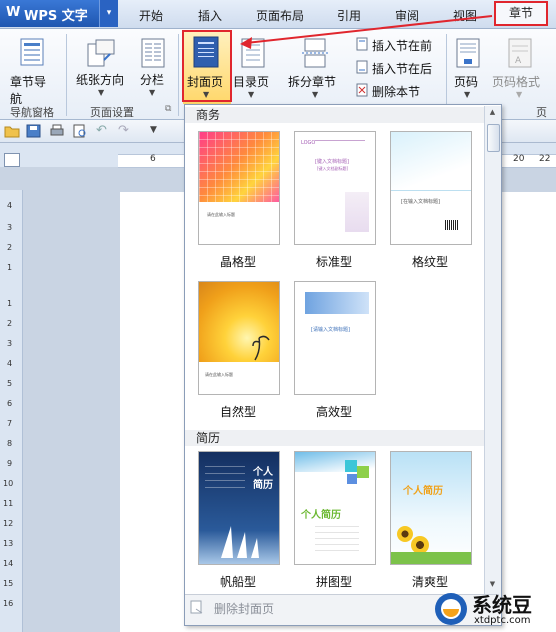  Describe the element at coordinates (431, 188) in the screenshot. I see `template-thumbnail: [在输入文档标题]` at that location.